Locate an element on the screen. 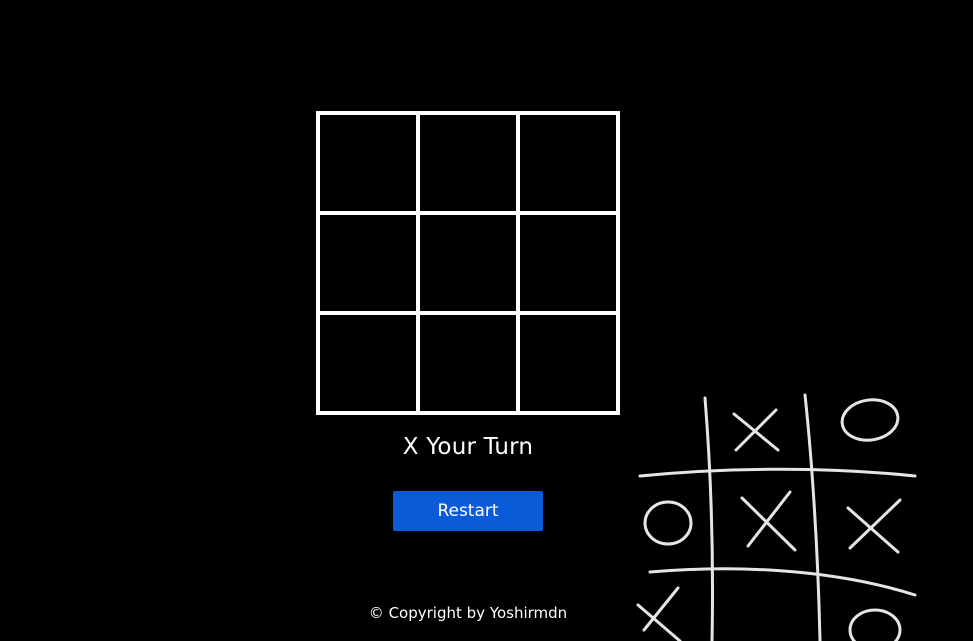 The height and width of the screenshot is (641, 973). chalk-o-top-right is located at coordinates (870, 420).